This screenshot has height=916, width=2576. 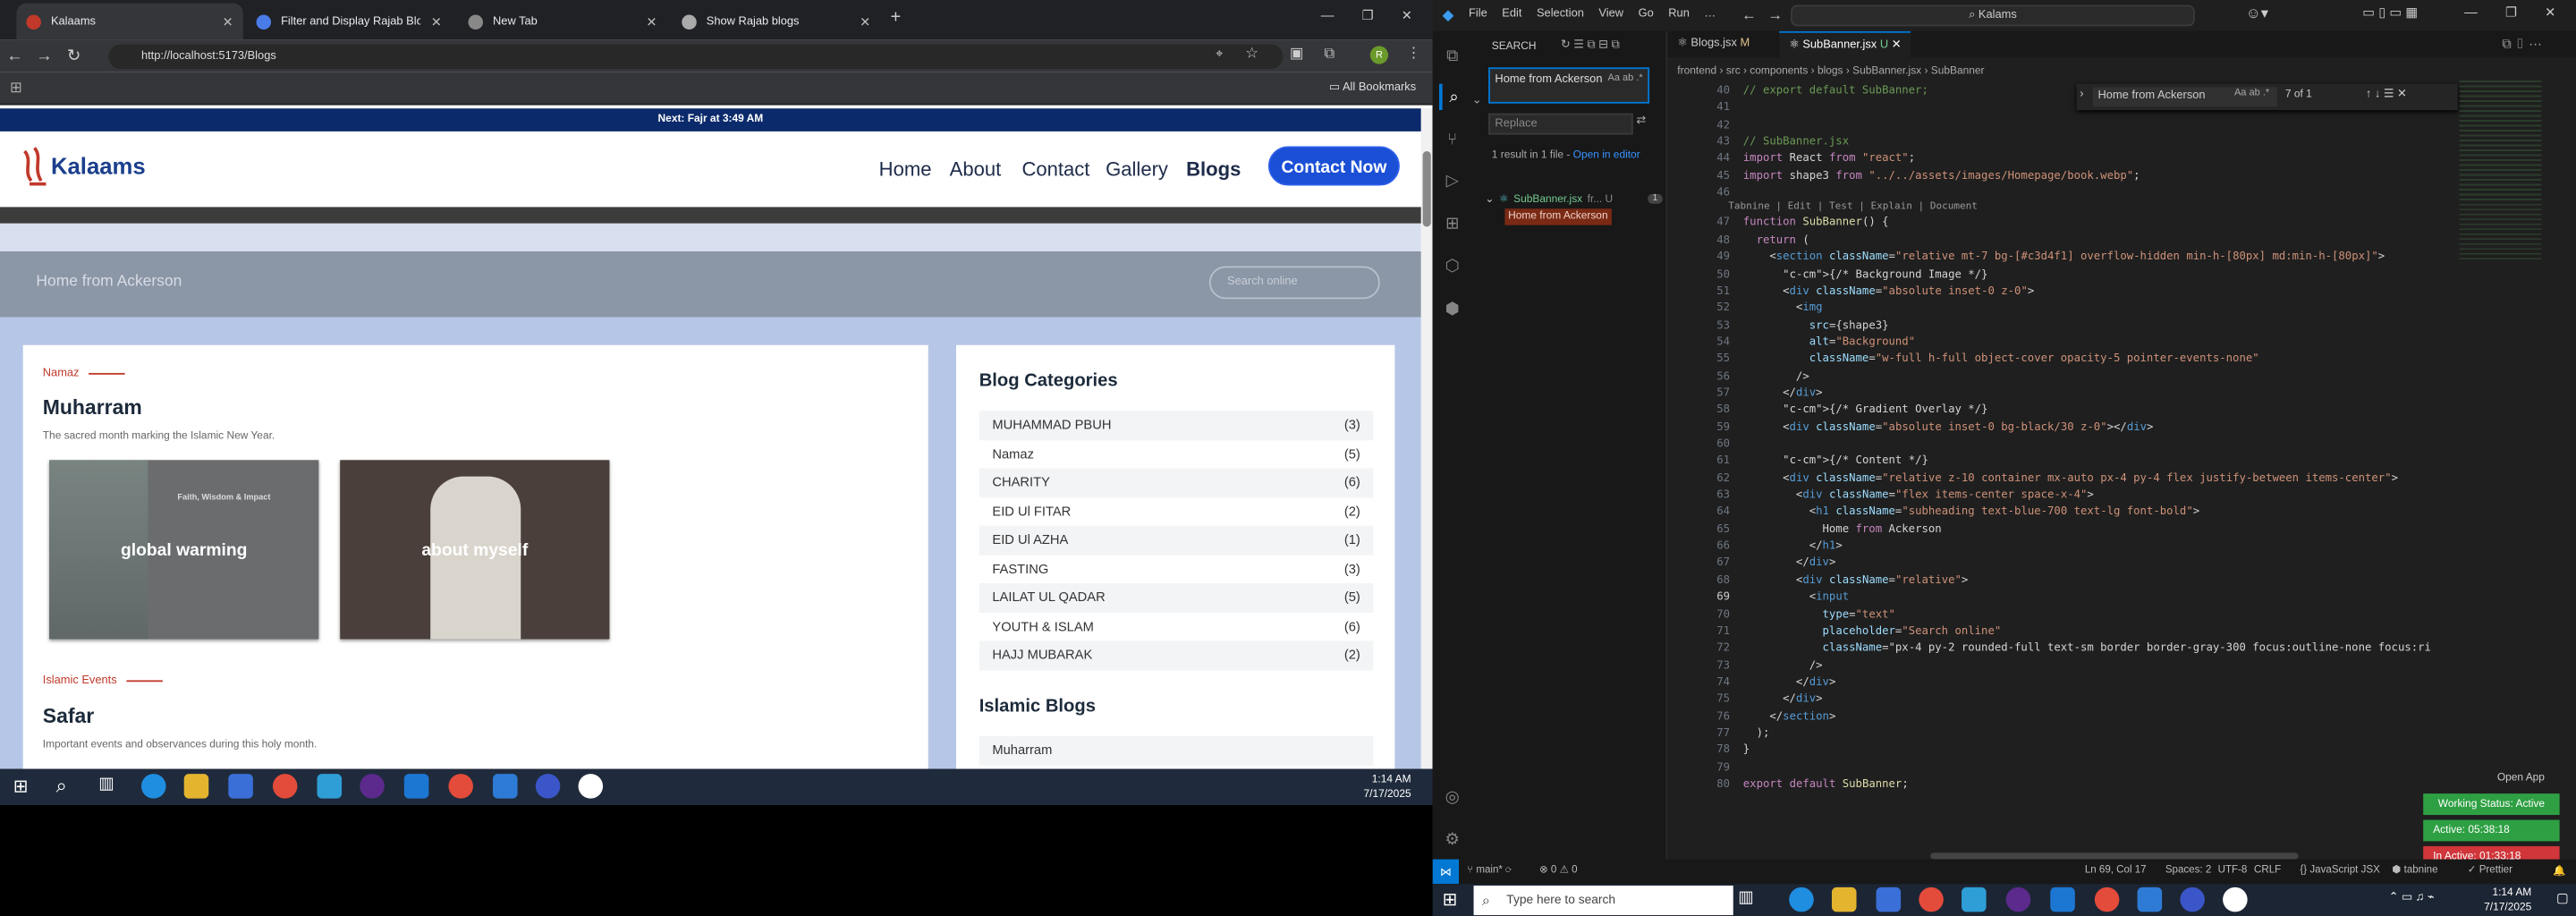 What do you see at coordinates (68, 716) in the screenshot?
I see `post-title: Safar` at bounding box center [68, 716].